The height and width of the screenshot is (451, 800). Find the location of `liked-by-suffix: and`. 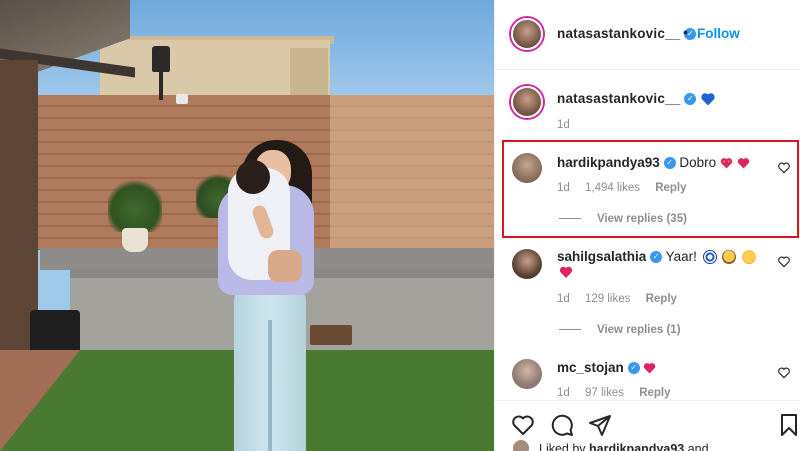

liked-by-suffix: and is located at coordinates (698, 446).